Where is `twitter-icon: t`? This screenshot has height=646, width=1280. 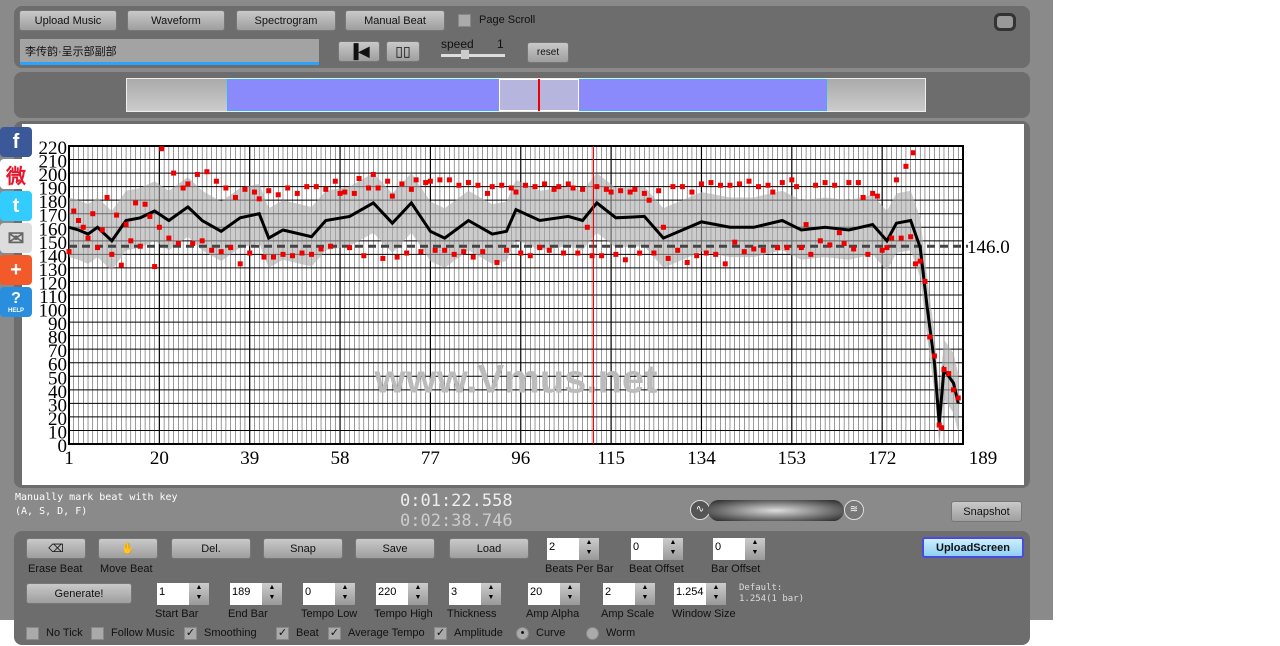 twitter-icon: t is located at coordinates (16, 206).